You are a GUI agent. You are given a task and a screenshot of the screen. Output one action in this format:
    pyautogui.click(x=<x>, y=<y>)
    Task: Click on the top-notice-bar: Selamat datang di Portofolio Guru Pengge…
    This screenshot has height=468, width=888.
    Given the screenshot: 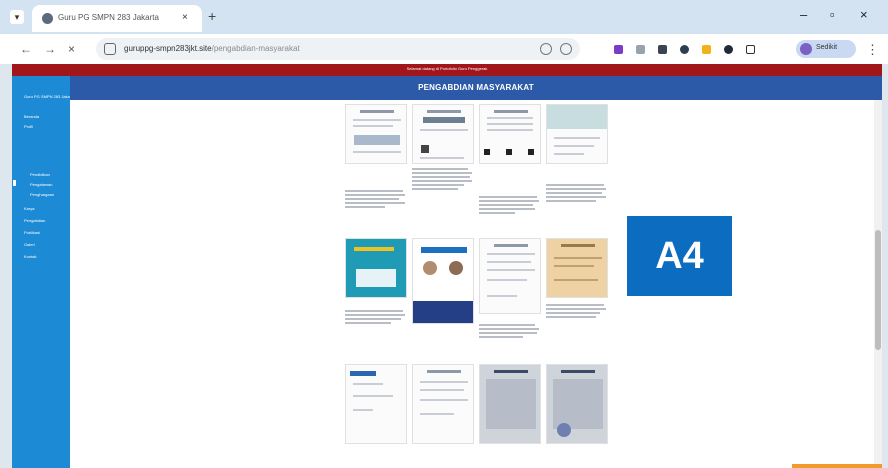 What is the action you would take?
    pyautogui.click(x=447, y=70)
    